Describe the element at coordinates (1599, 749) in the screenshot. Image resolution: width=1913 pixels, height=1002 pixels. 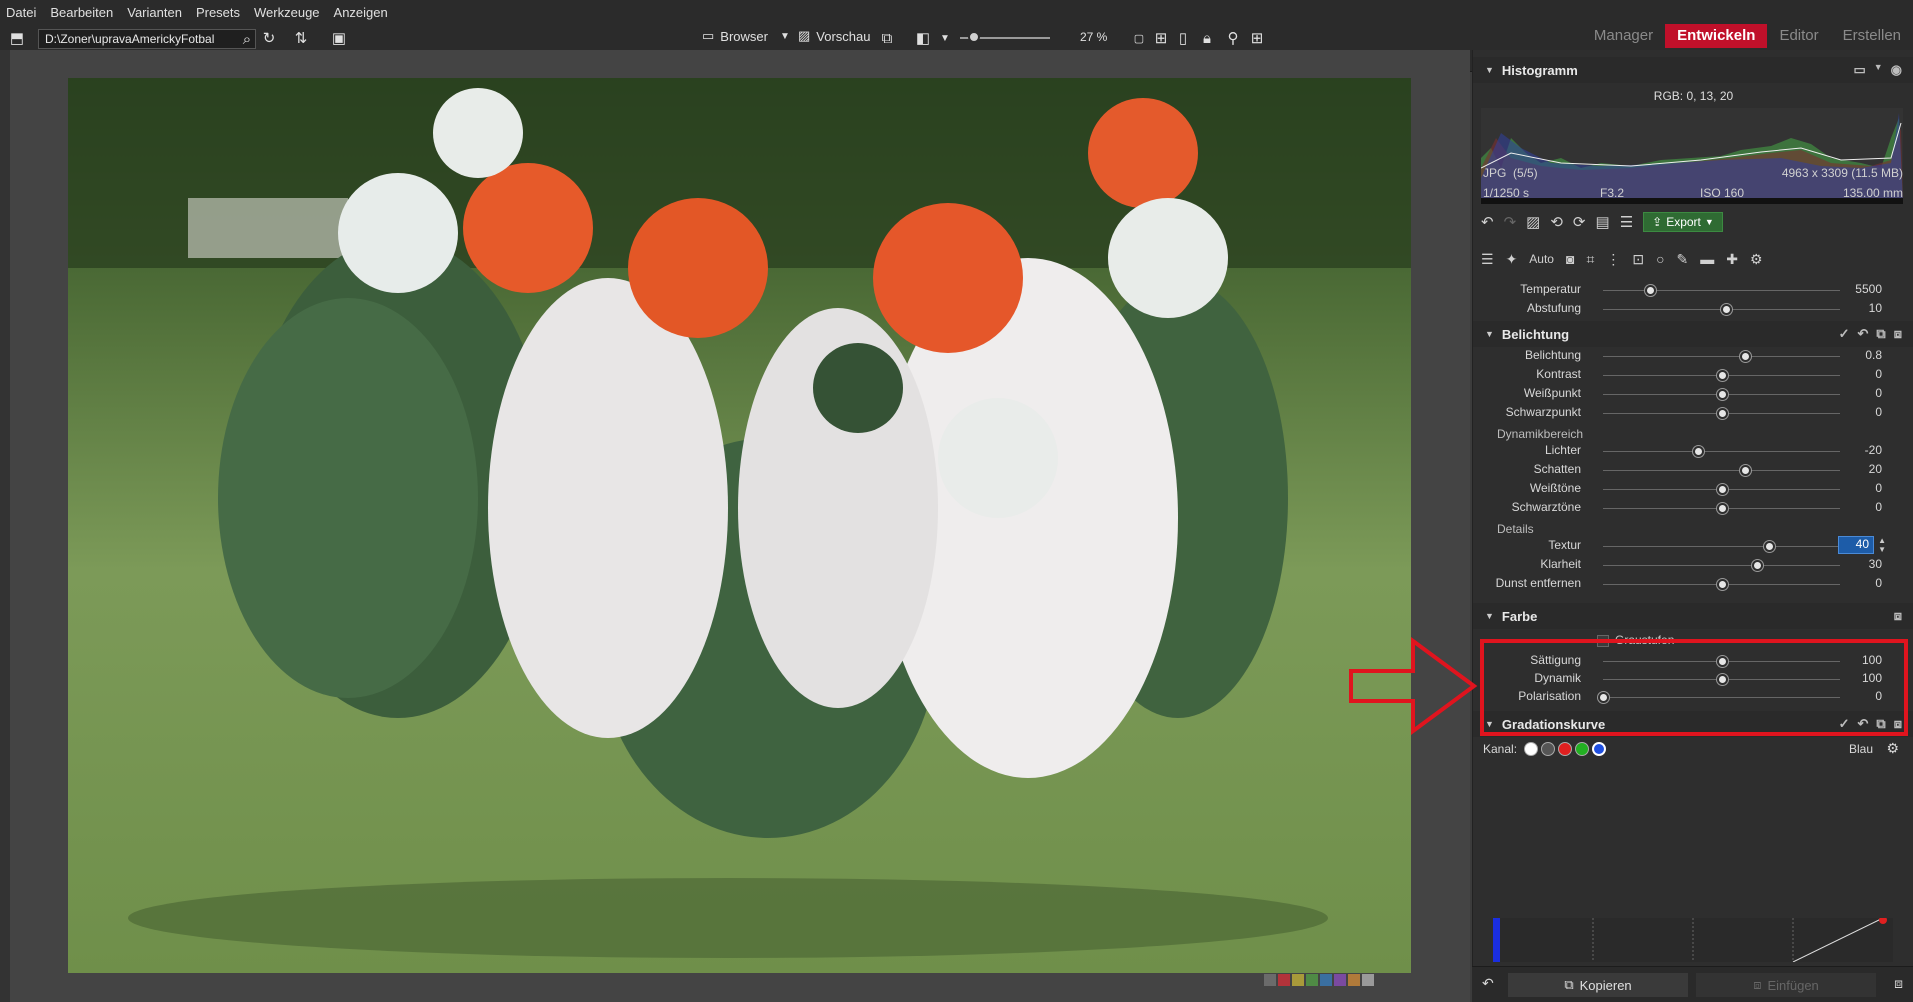
I see `channel-blue-dot` at that location.